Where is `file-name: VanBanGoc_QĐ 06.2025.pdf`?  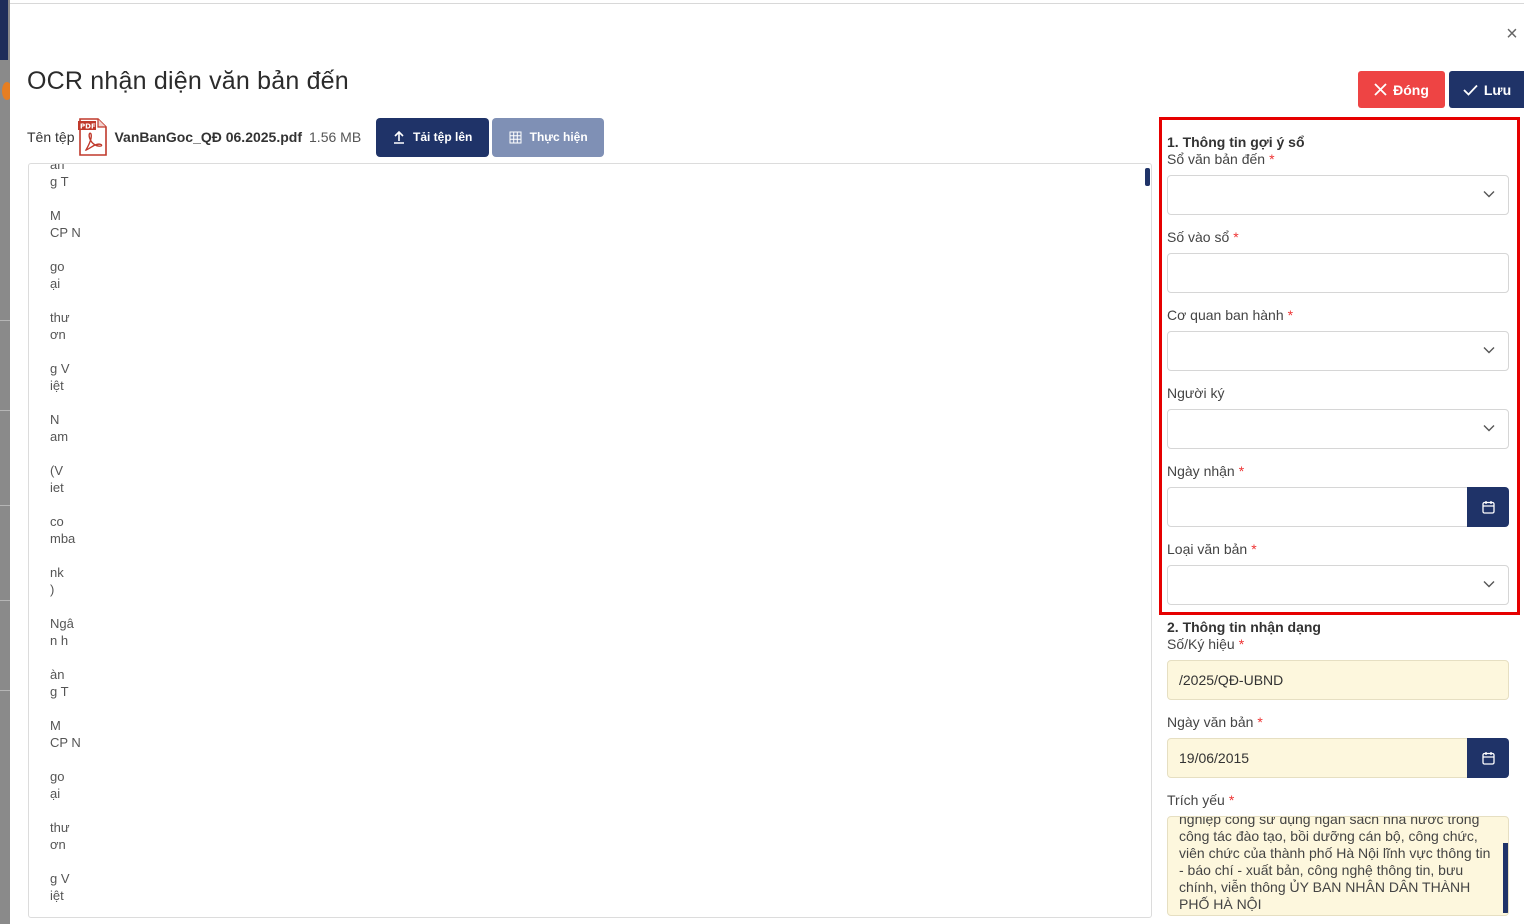 file-name: VanBanGoc_QĐ 06.2025.pdf is located at coordinates (208, 137).